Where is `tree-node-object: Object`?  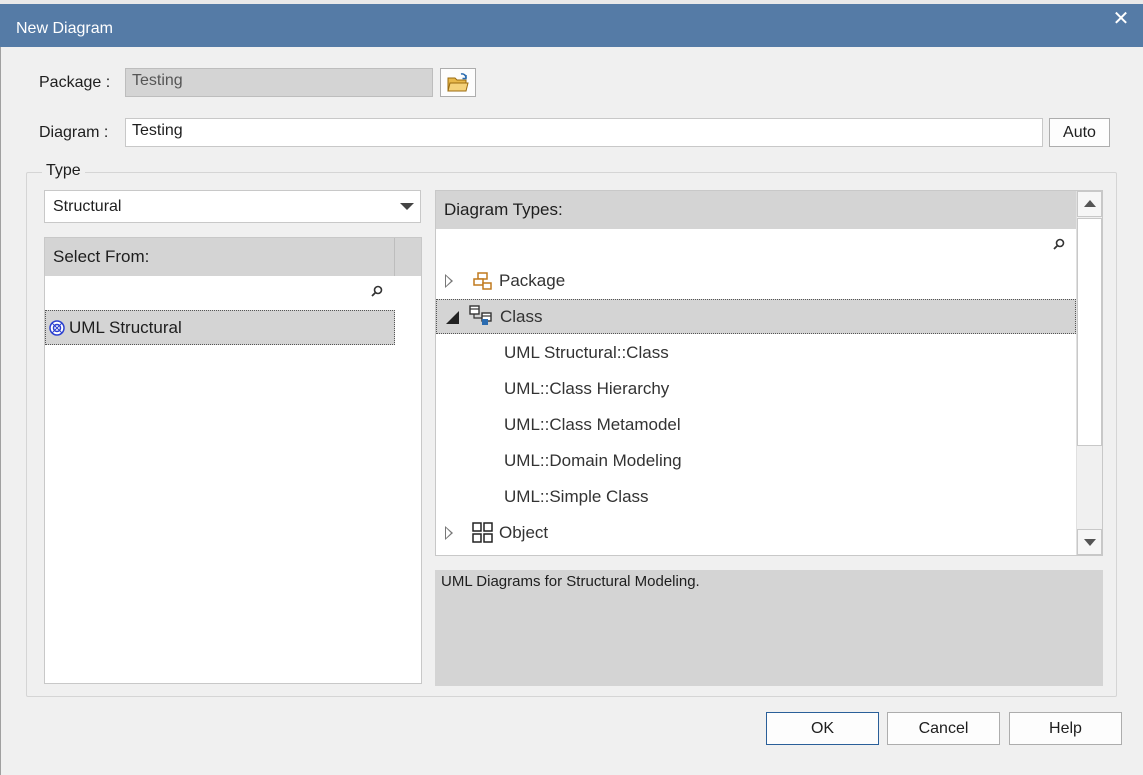
tree-node-object: Object is located at coordinates (756, 533).